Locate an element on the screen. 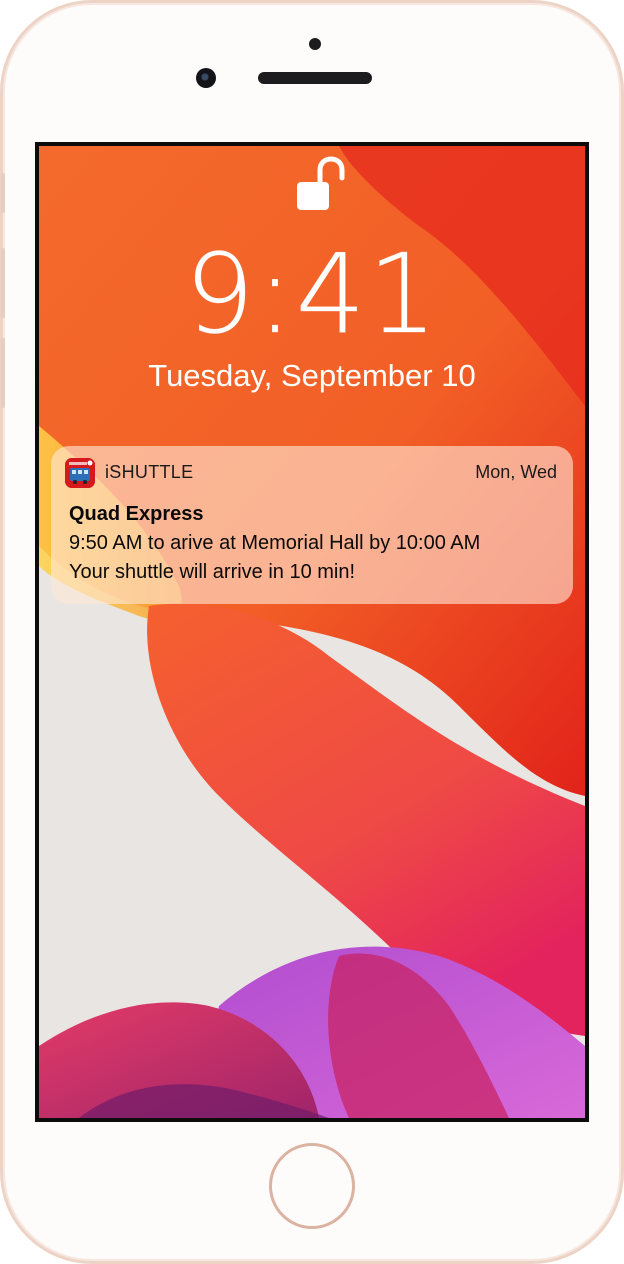 Image resolution: width=624 pixels, height=1264 pixels. notification-app-name: iSHUTTLE is located at coordinates (149, 472).